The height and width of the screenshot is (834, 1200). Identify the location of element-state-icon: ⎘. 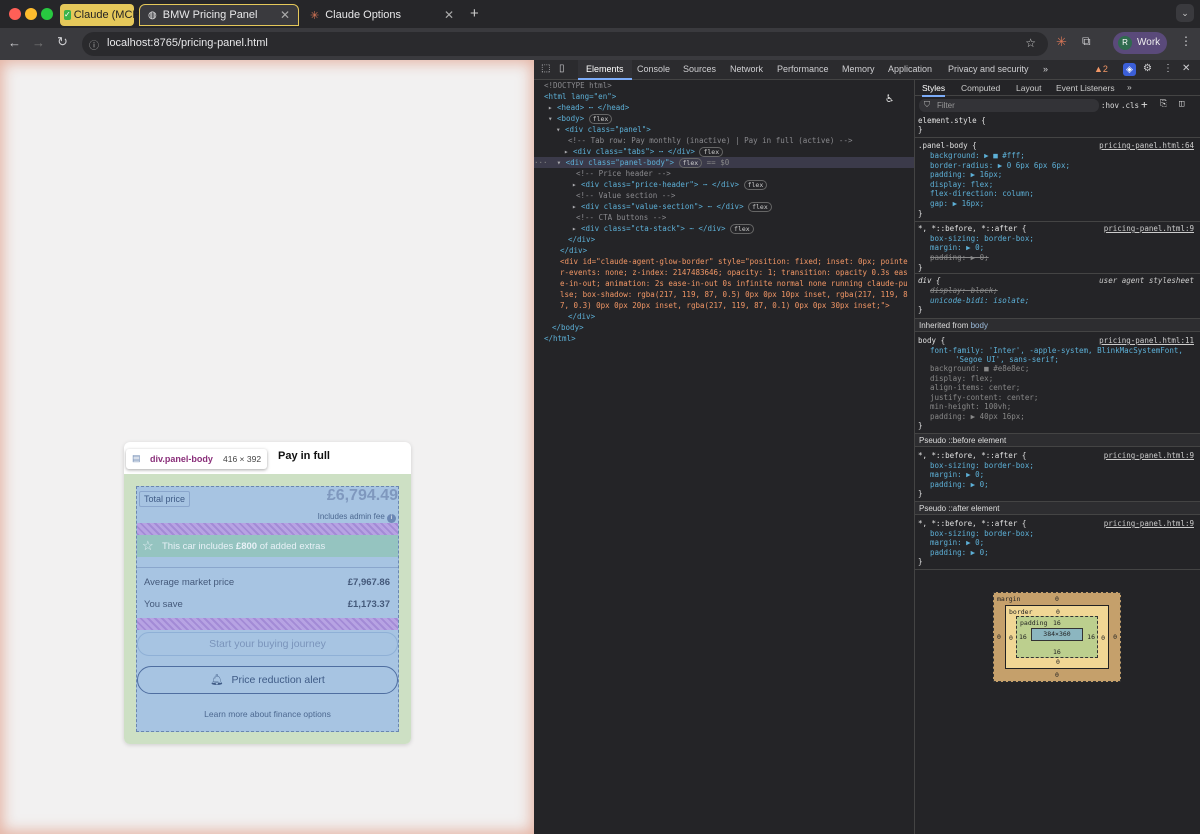
(1163, 104).